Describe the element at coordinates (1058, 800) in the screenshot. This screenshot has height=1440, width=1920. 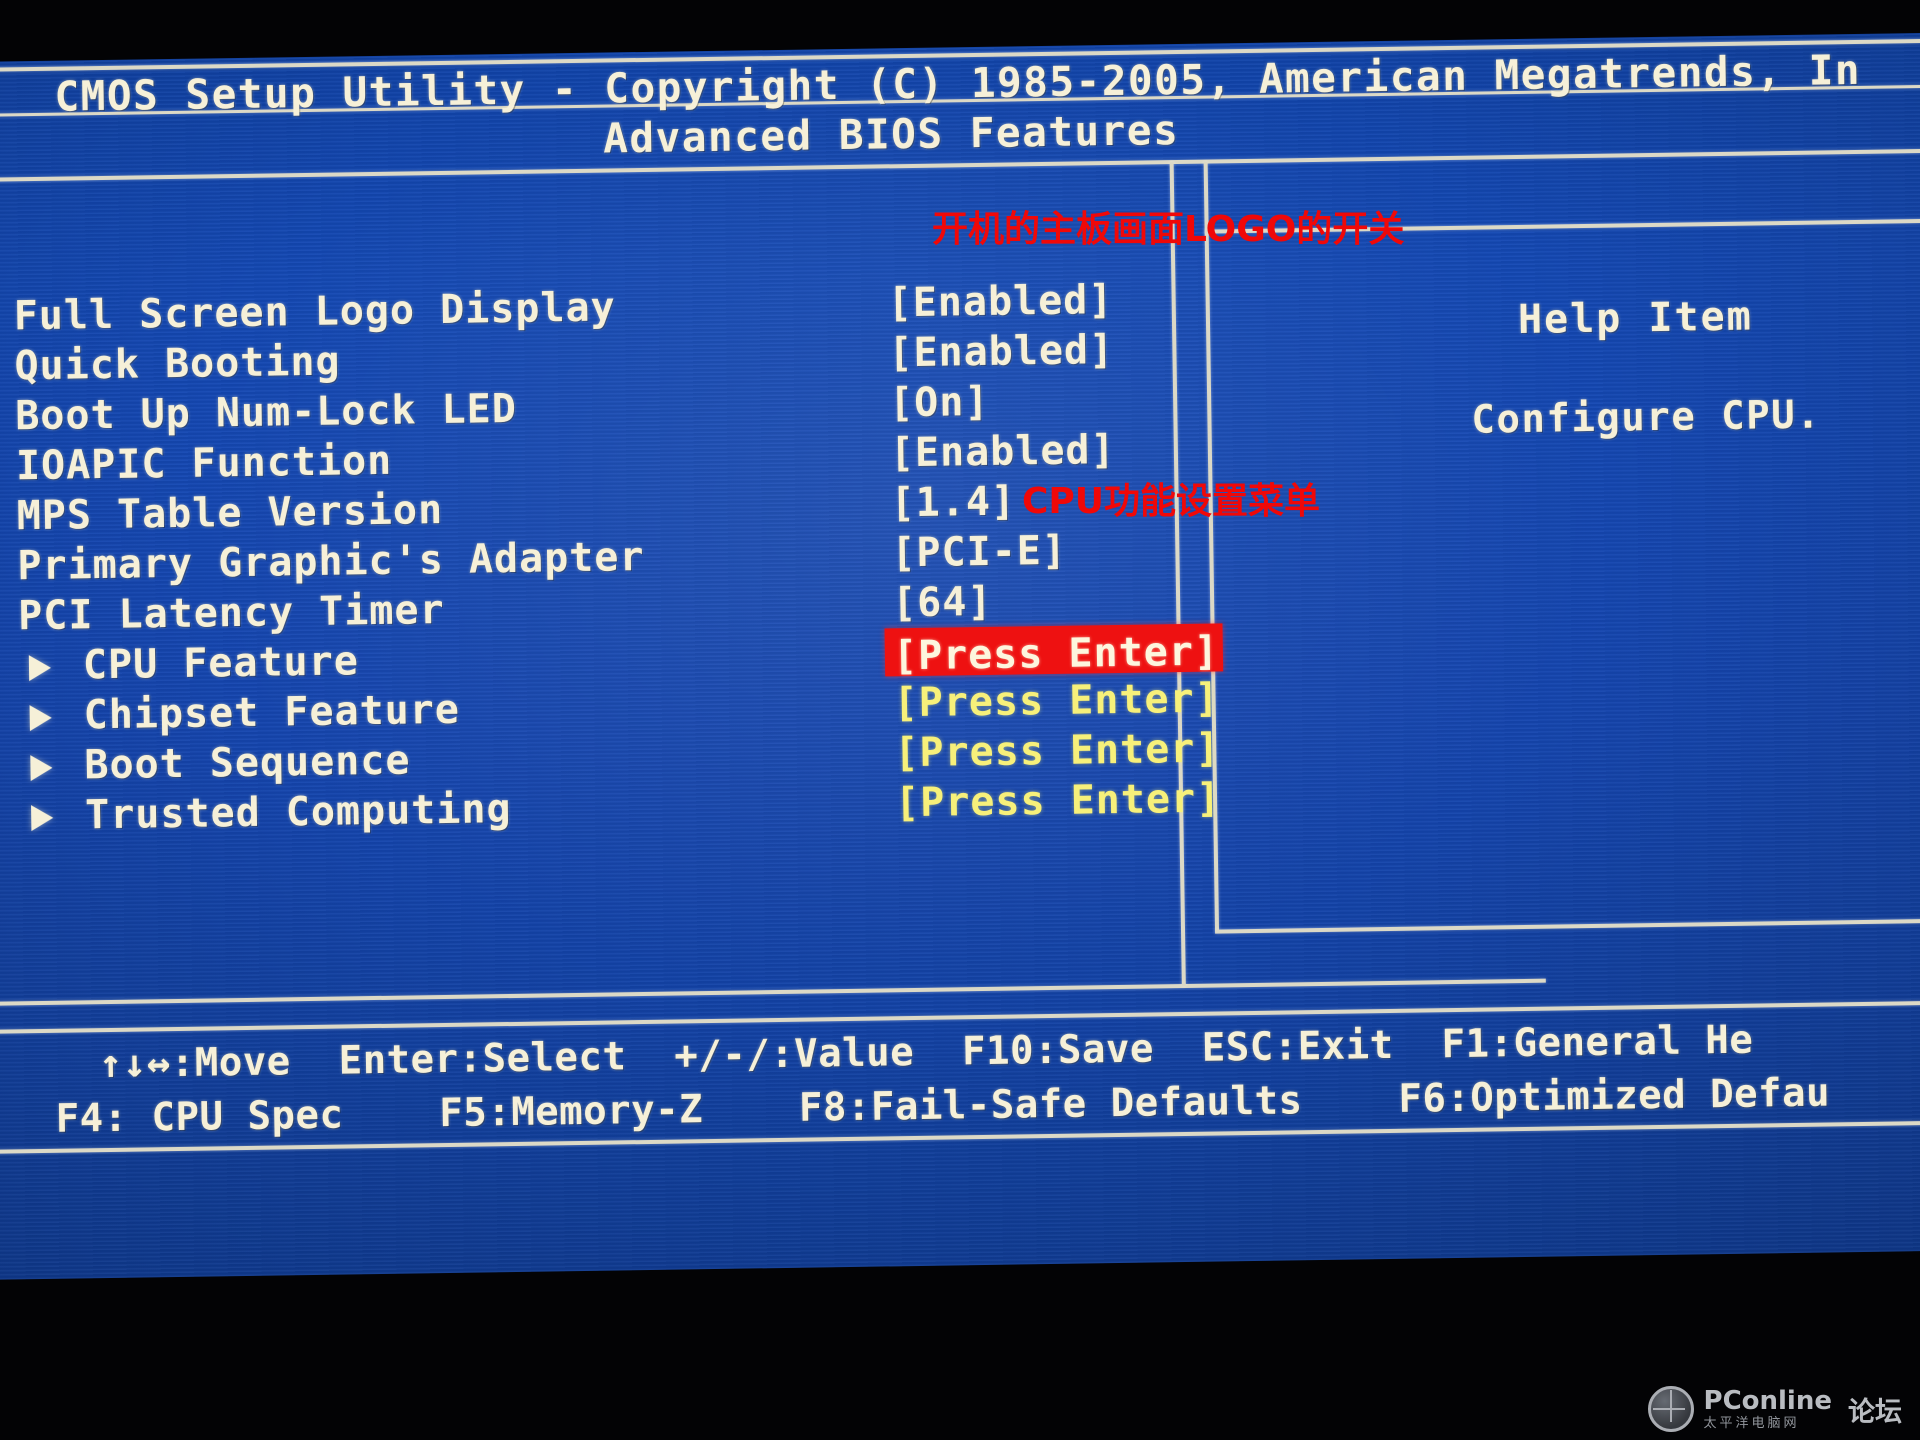
I see `setting-value-trusted-computing: [Press Enter]` at that location.